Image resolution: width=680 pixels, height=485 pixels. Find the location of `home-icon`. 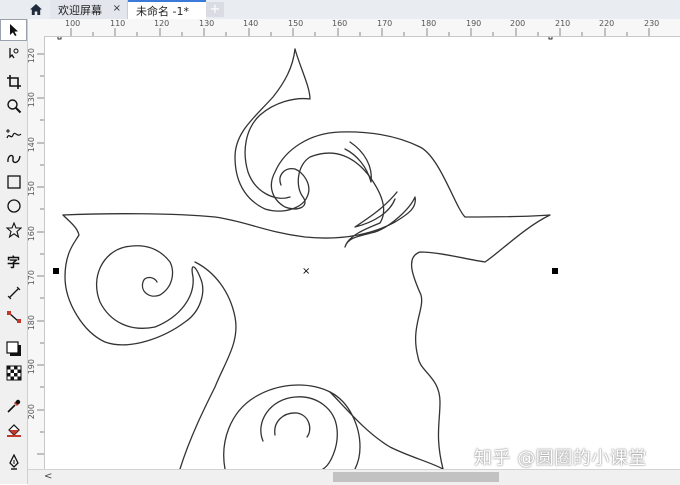

home-icon is located at coordinates (35, 9).